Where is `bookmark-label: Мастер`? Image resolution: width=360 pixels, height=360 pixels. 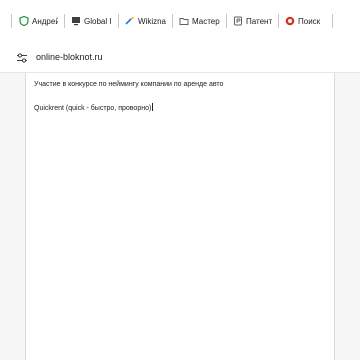 bookmark-label: Мастер is located at coordinates (206, 21).